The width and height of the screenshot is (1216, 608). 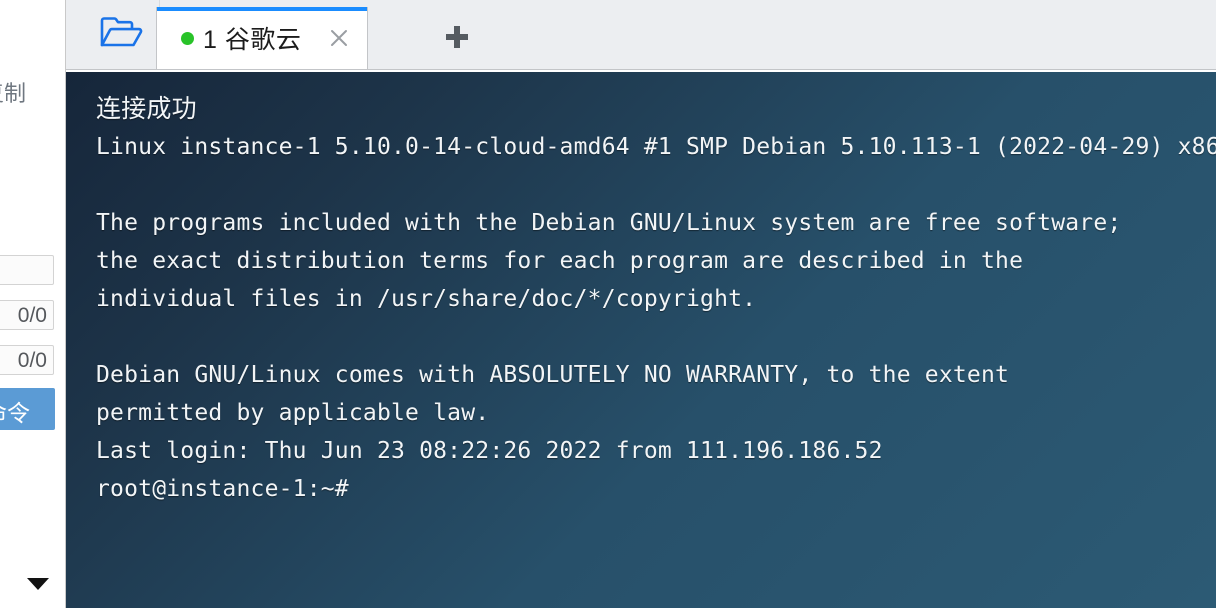 What do you see at coordinates (252, 40) in the screenshot?
I see `tab-title: 1 谷歌云` at bounding box center [252, 40].